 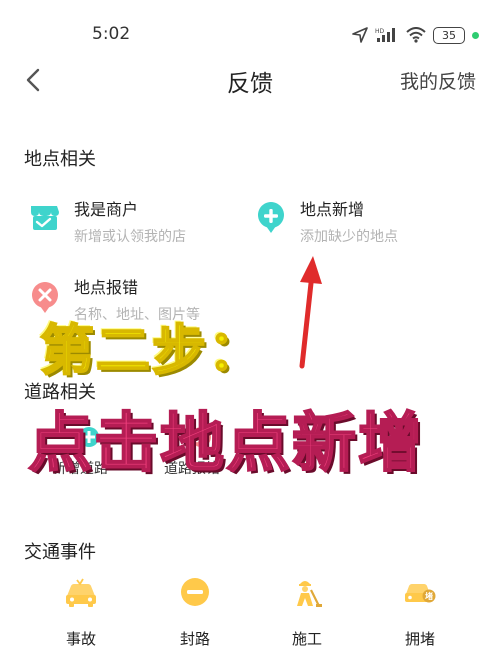 What do you see at coordinates (195, 592) in the screenshot?
I see `road-closed-icon` at bounding box center [195, 592].